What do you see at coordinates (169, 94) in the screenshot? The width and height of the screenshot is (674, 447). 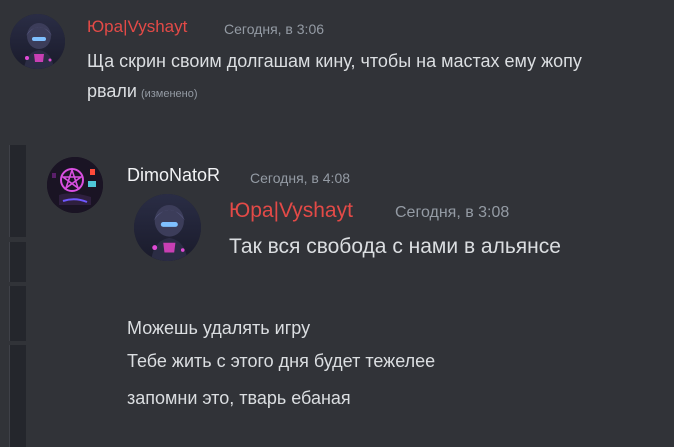 I see `edited-label: (изменено)` at bounding box center [169, 94].